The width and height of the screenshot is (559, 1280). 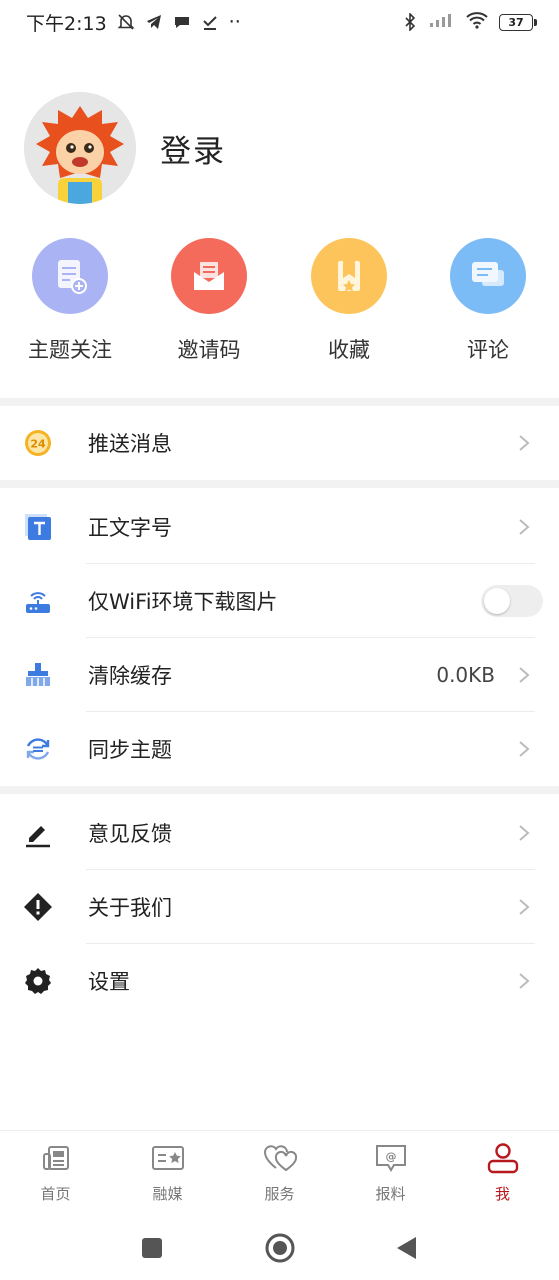 What do you see at coordinates (279, 749) in the screenshot?
I see `menu-sync-theme: 同步主题` at bounding box center [279, 749].